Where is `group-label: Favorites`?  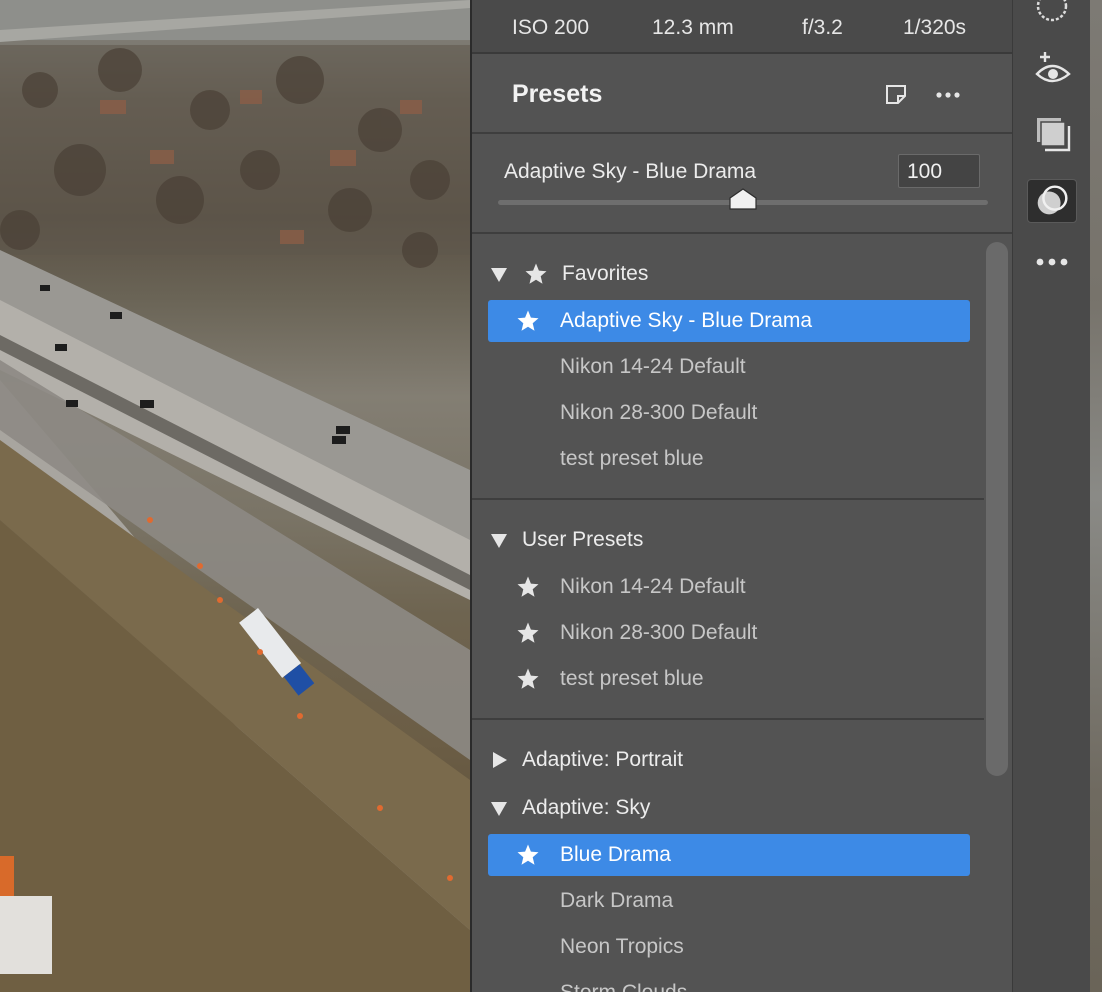 group-label: Favorites is located at coordinates (605, 273).